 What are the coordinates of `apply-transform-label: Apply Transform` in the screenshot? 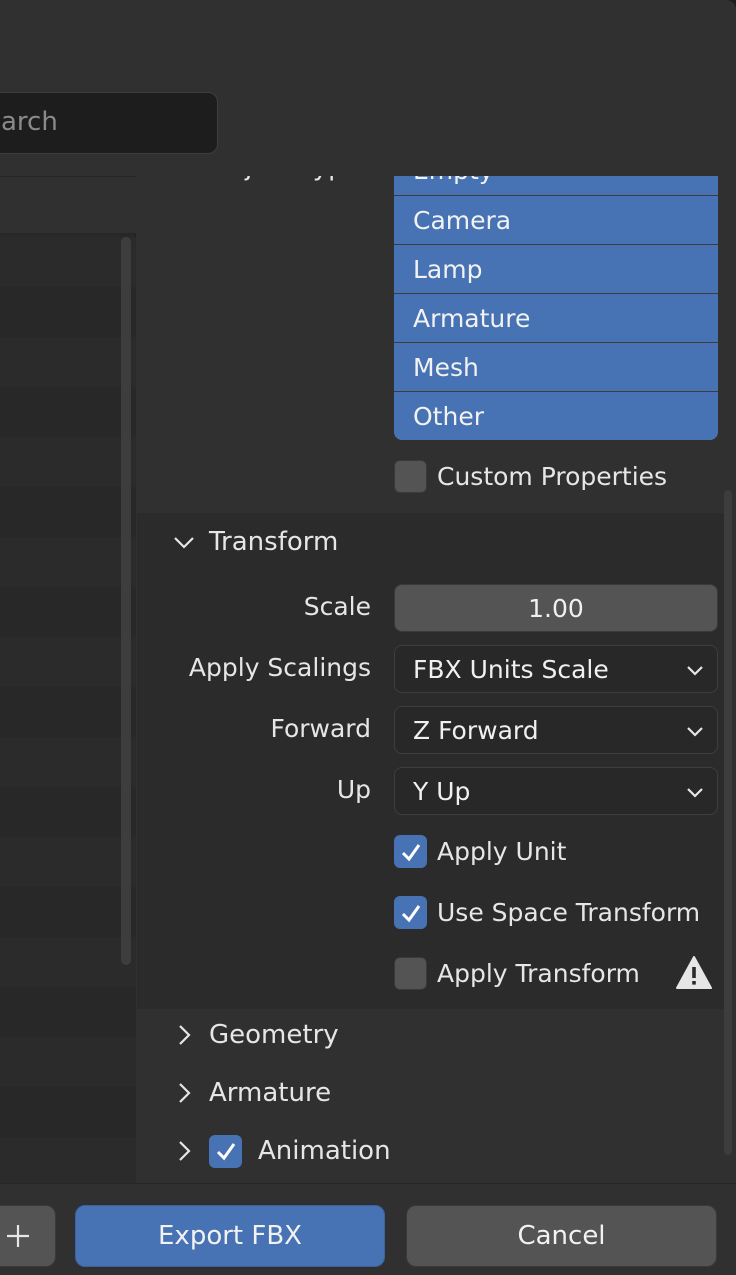 It's located at (538, 973).